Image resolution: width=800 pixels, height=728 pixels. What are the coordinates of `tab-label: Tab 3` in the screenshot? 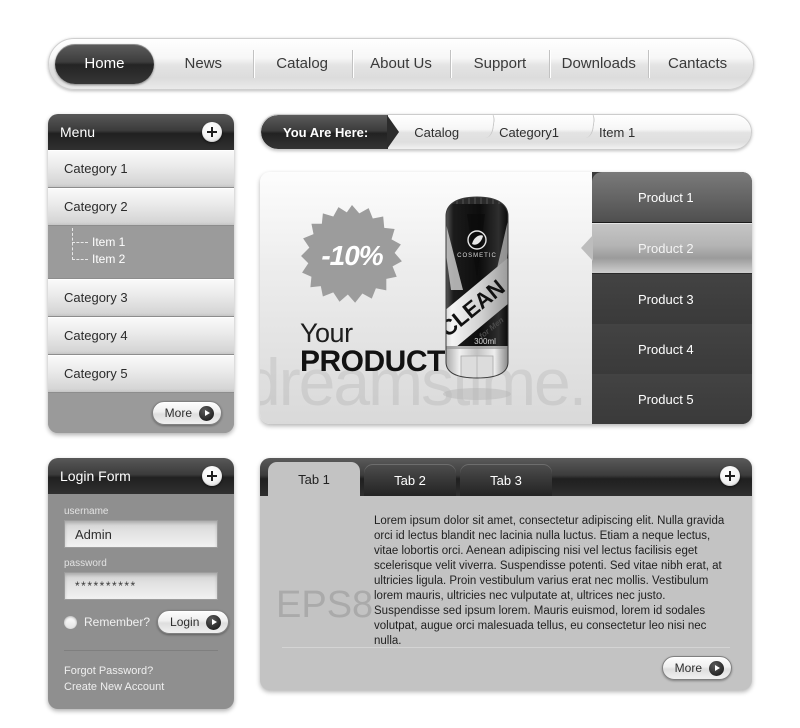 It's located at (506, 480).